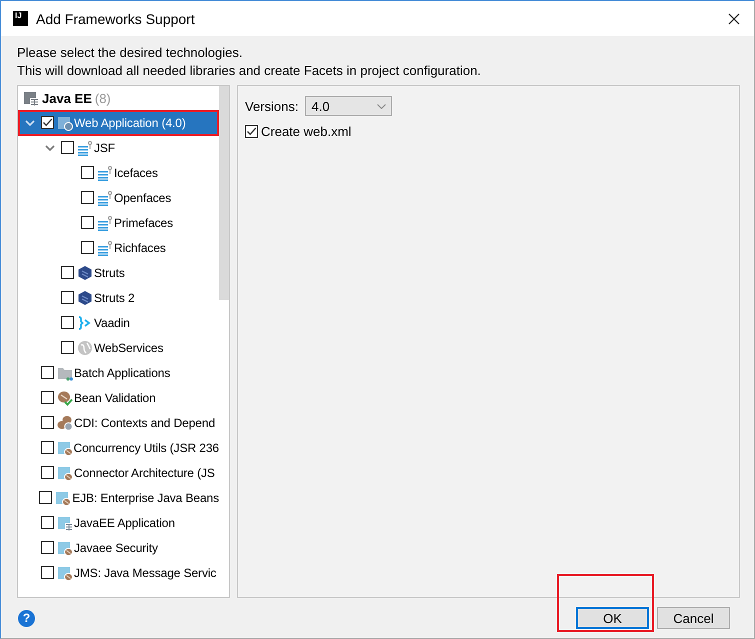  Describe the element at coordinates (102, 98) in the screenshot. I see `group-count: (8)` at that location.